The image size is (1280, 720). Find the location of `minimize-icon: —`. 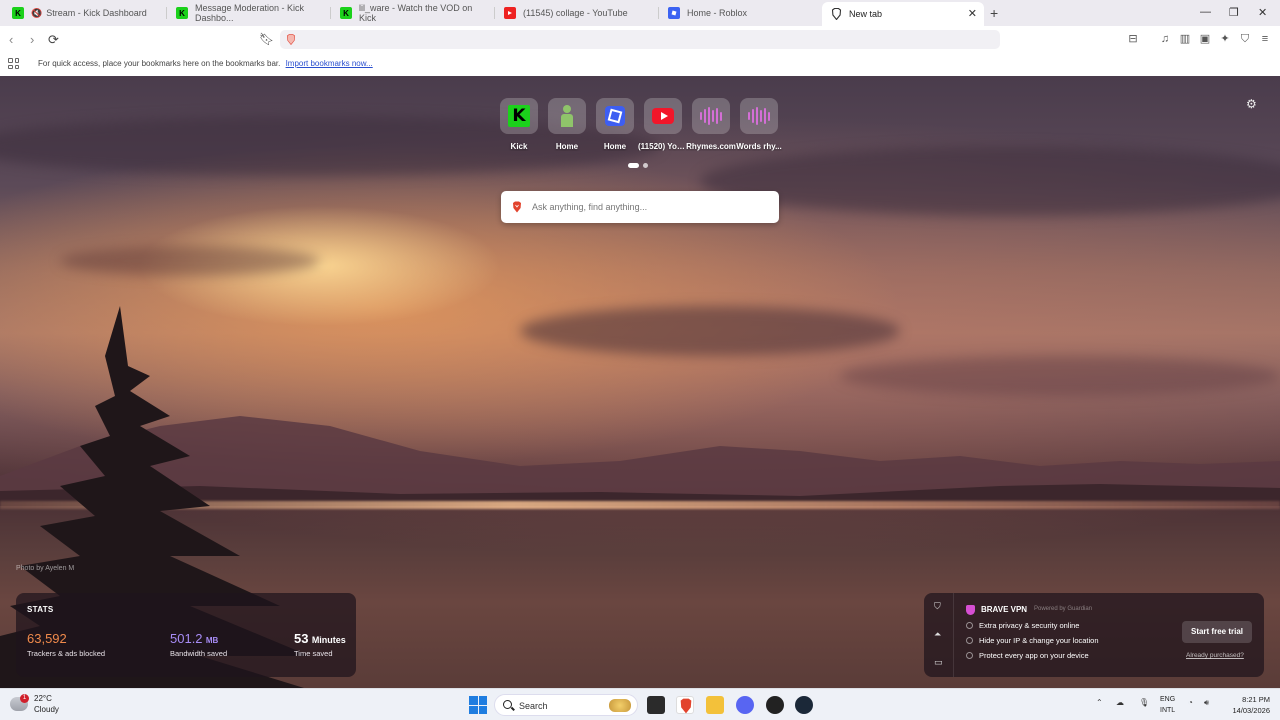

minimize-icon: — is located at coordinates (1205, 12).